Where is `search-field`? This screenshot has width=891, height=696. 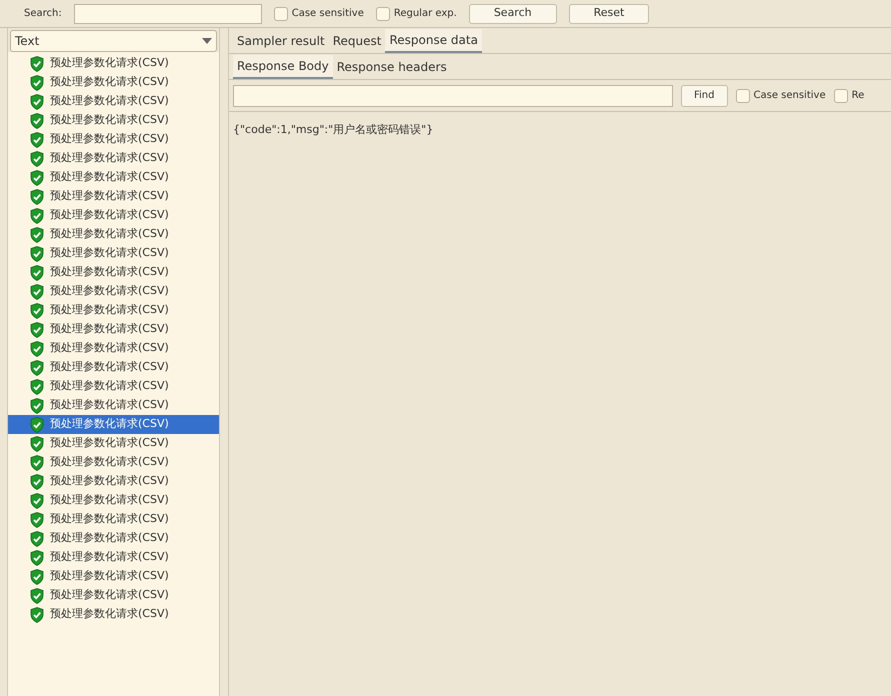
search-field is located at coordinates (168, 14).